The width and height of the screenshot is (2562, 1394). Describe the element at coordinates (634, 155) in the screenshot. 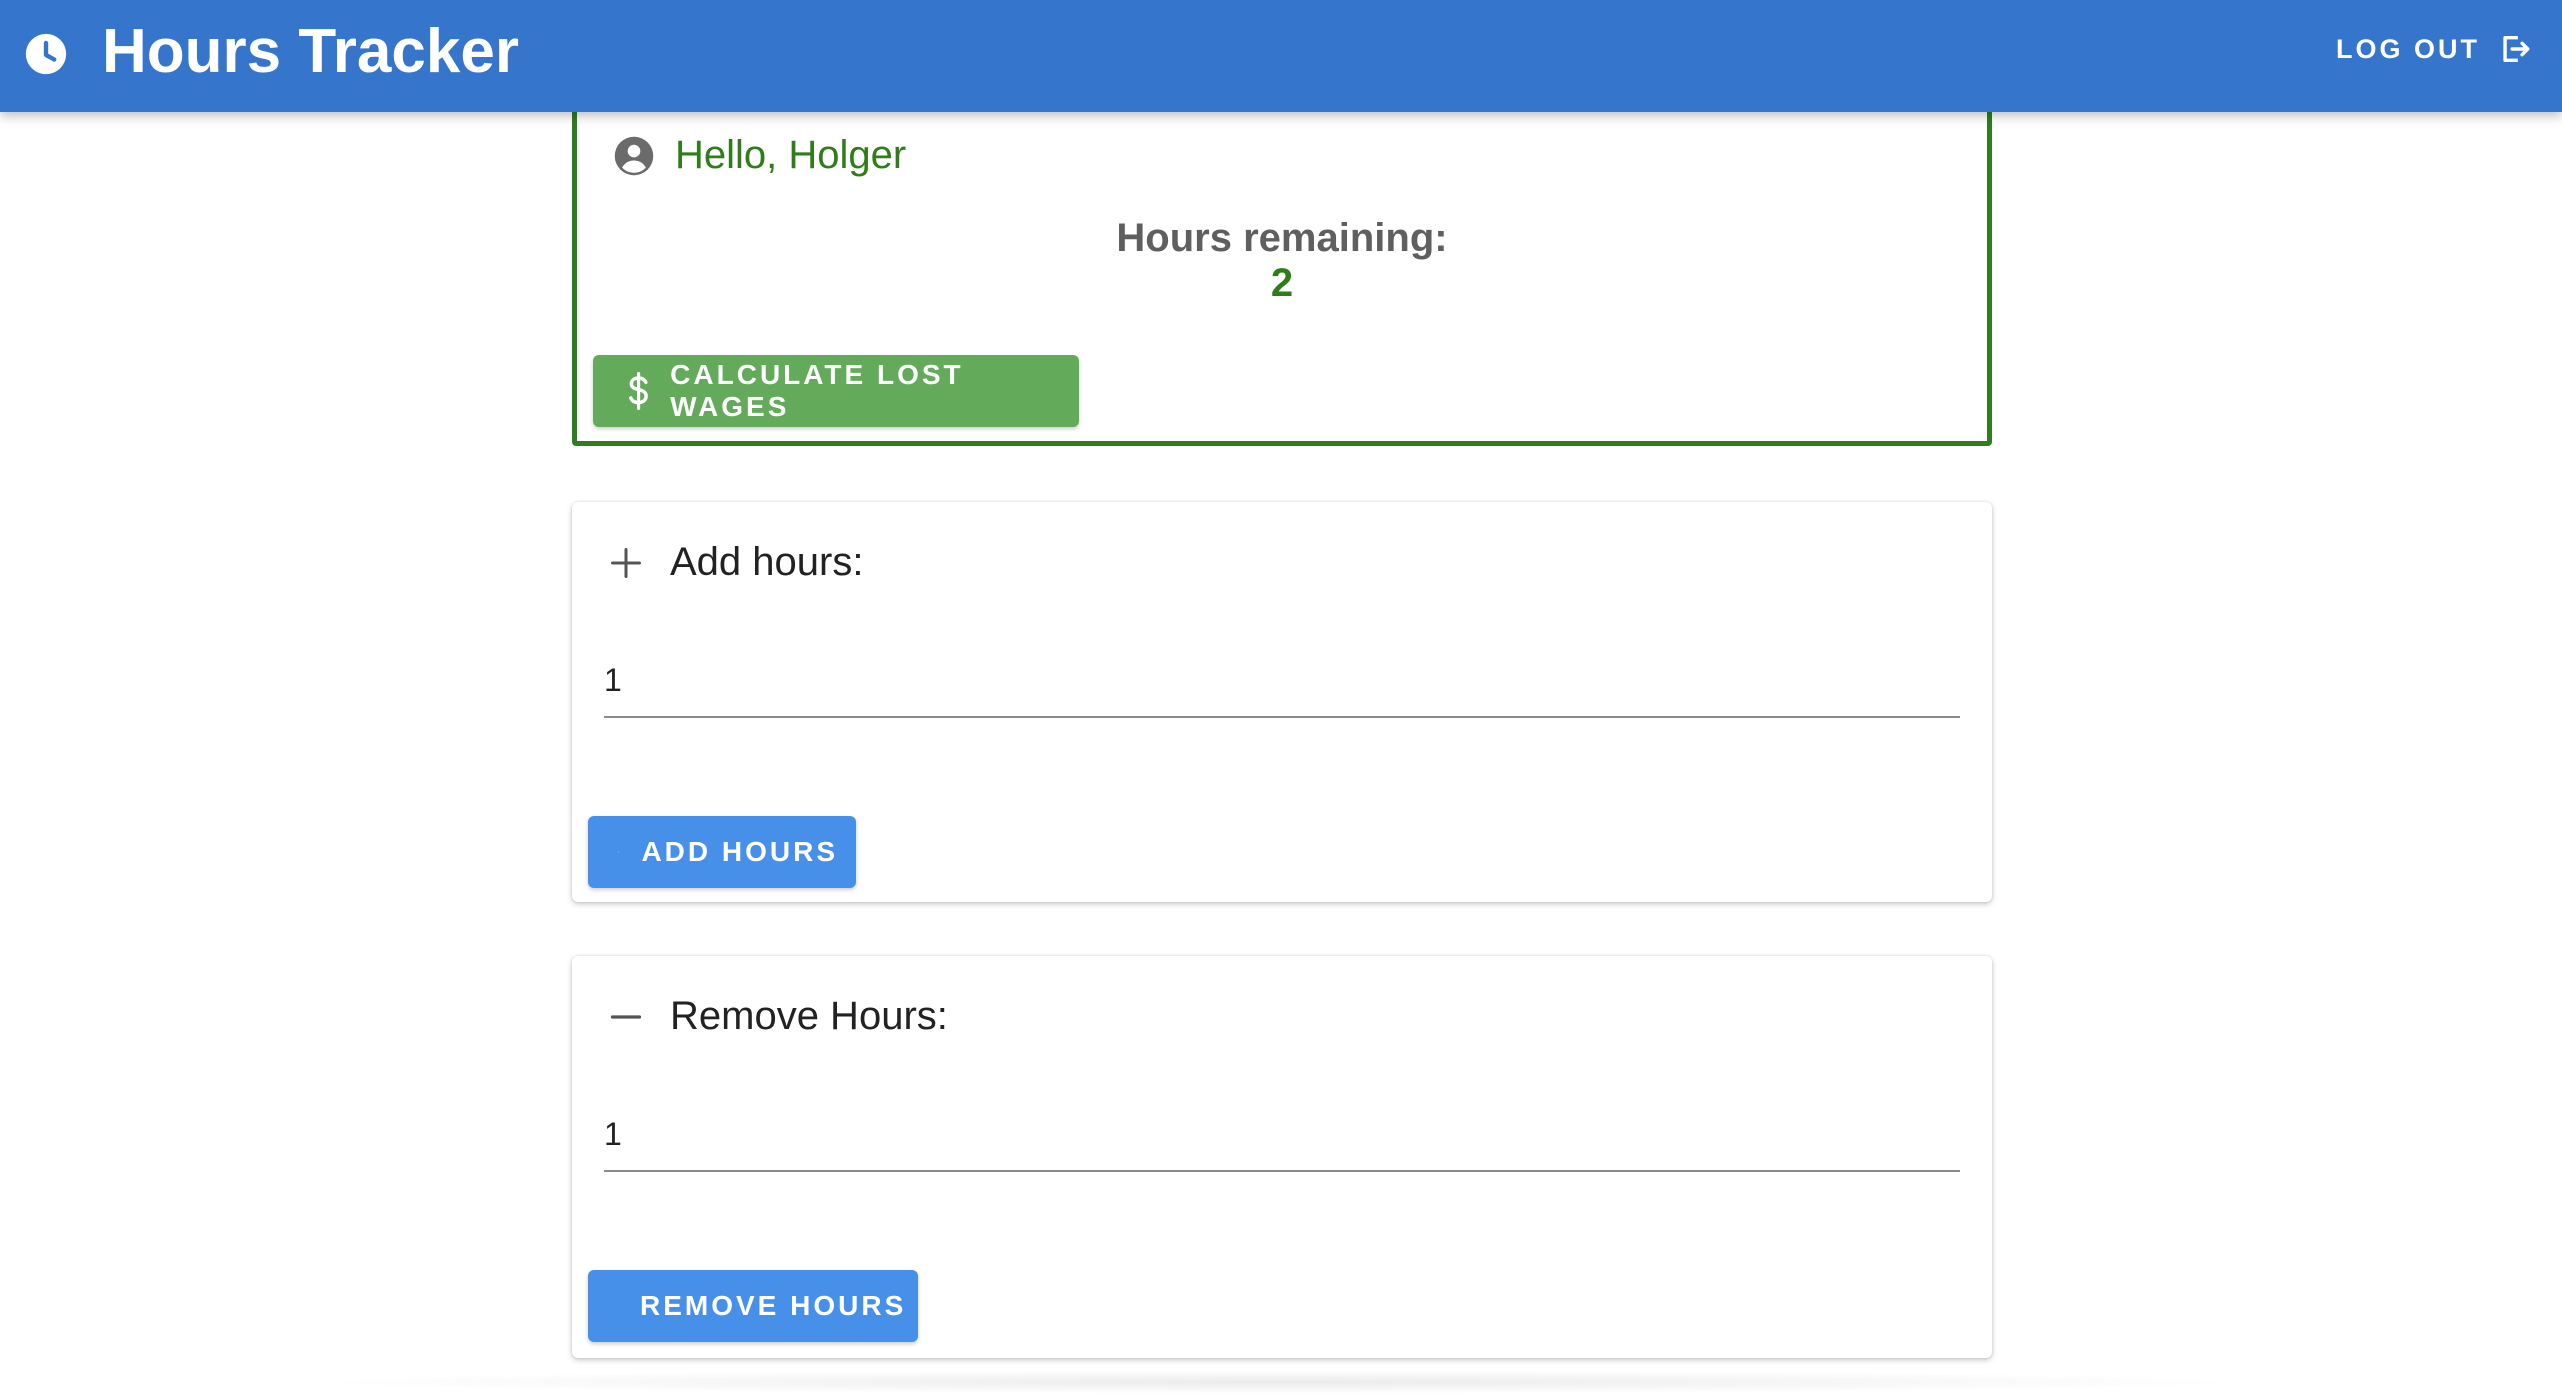

I see `account-circle-icon` at that location.